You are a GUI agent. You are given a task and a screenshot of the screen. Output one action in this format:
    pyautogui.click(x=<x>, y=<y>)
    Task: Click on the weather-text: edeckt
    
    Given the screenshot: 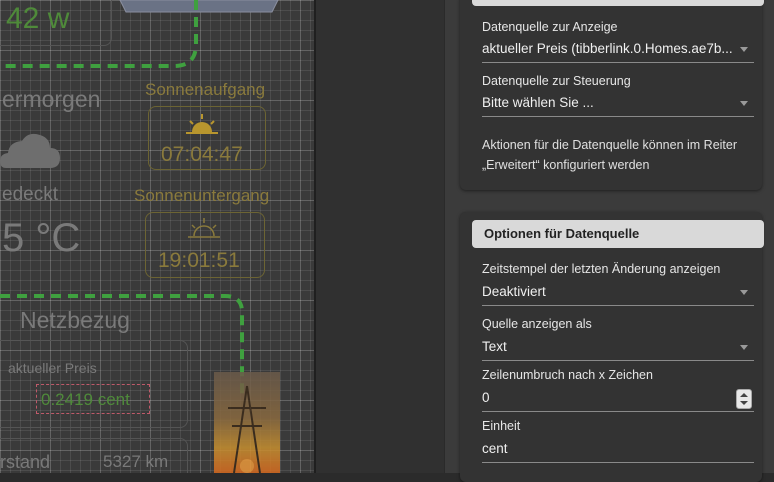 What is the action you would take?
    pyautogui.click(x=30, y=194)
    